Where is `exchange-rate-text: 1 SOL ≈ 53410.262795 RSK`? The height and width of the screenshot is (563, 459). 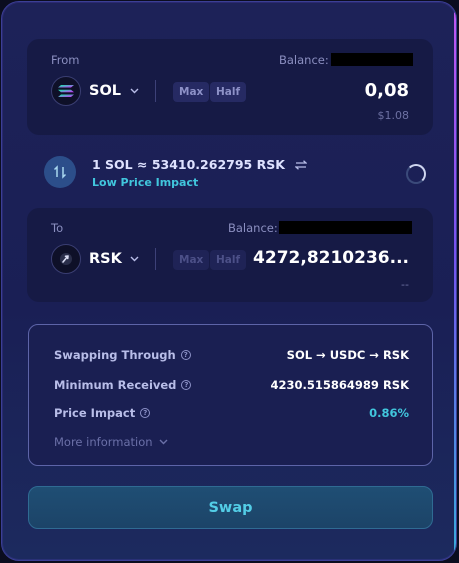
exchange-rate-text: 1 SOL ≈ 53410.262795 RSK is located at coordinates (188, 164).